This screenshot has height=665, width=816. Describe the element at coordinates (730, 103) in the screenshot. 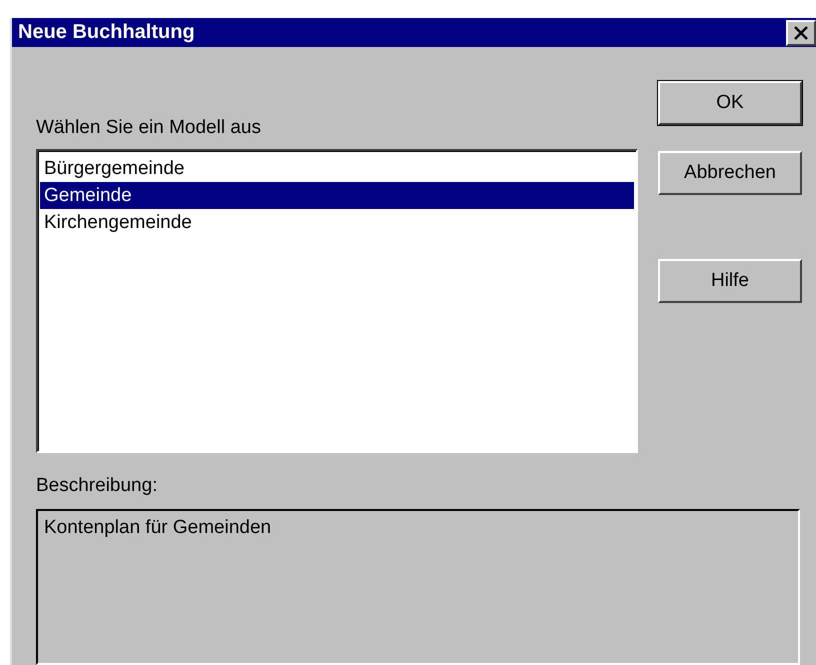

I see `dialog-button: OK` at that location.